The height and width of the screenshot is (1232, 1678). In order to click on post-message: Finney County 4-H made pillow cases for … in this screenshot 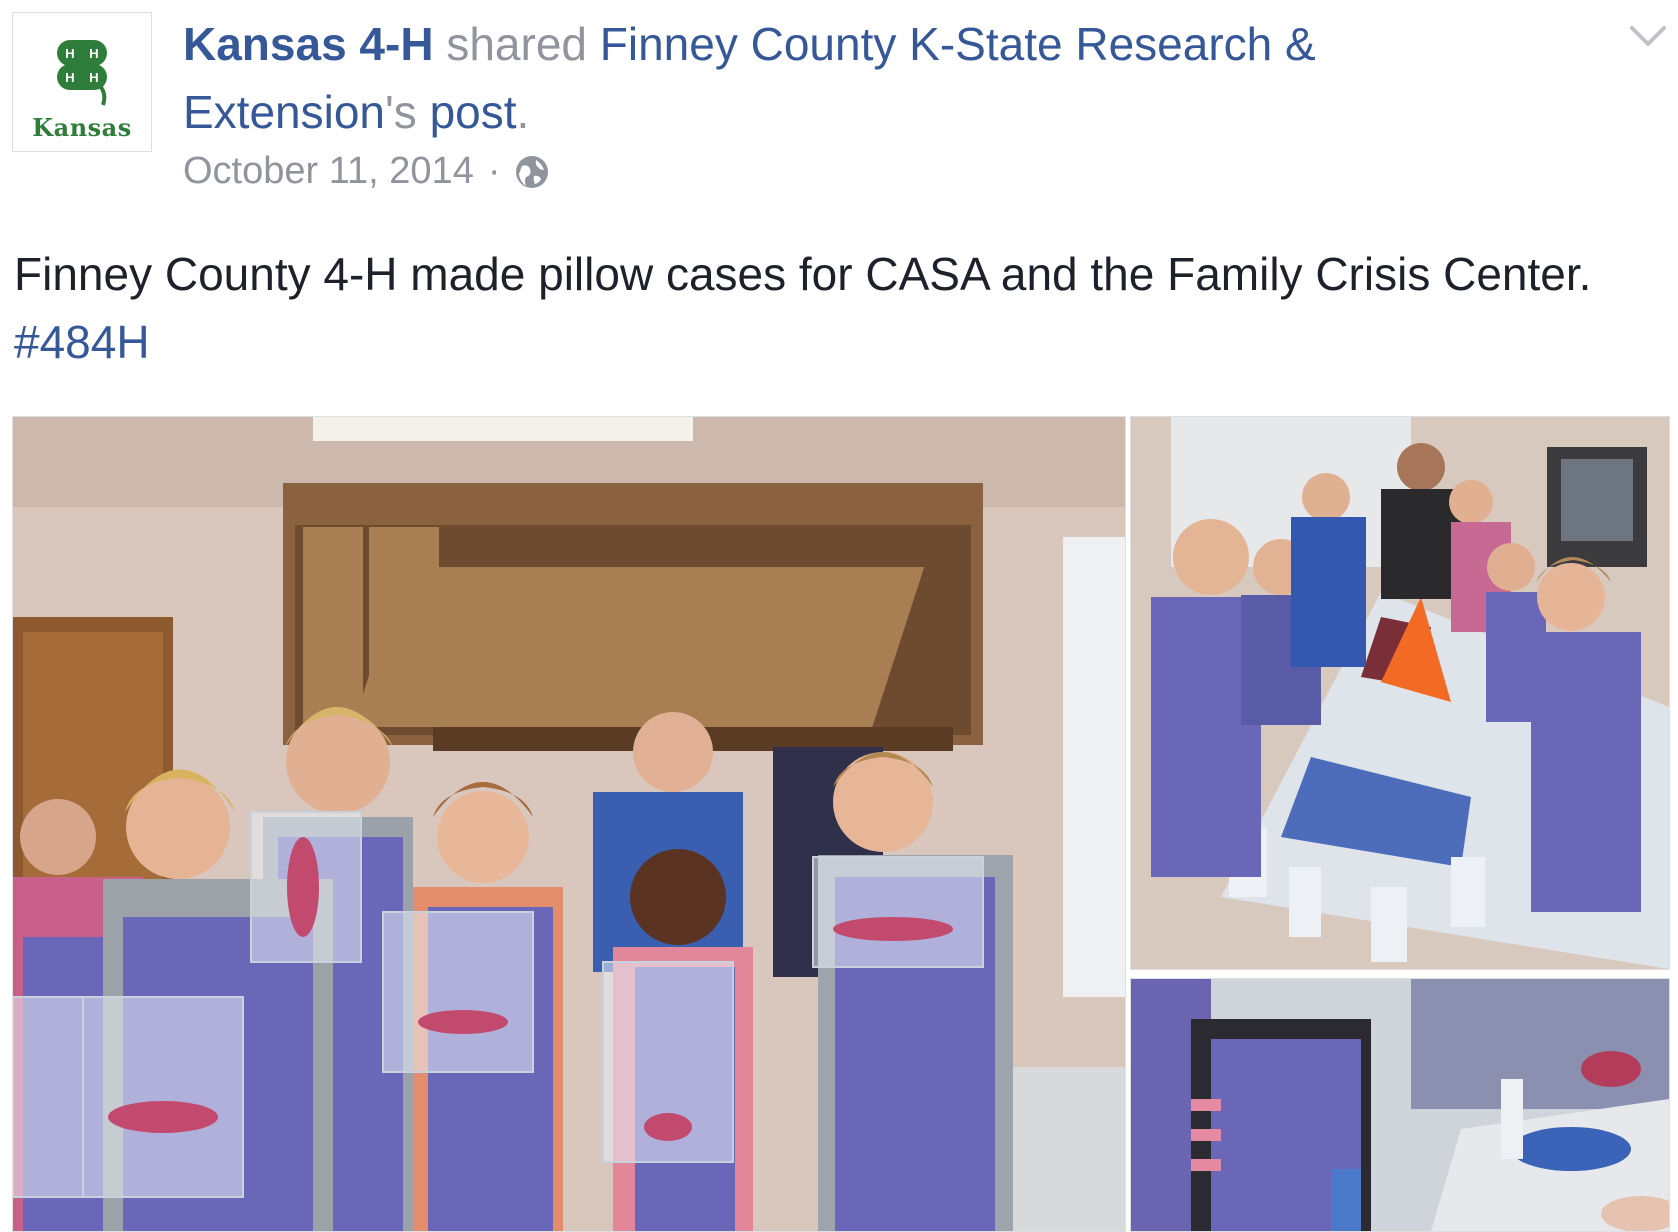, I will do `click(803, 274)`.